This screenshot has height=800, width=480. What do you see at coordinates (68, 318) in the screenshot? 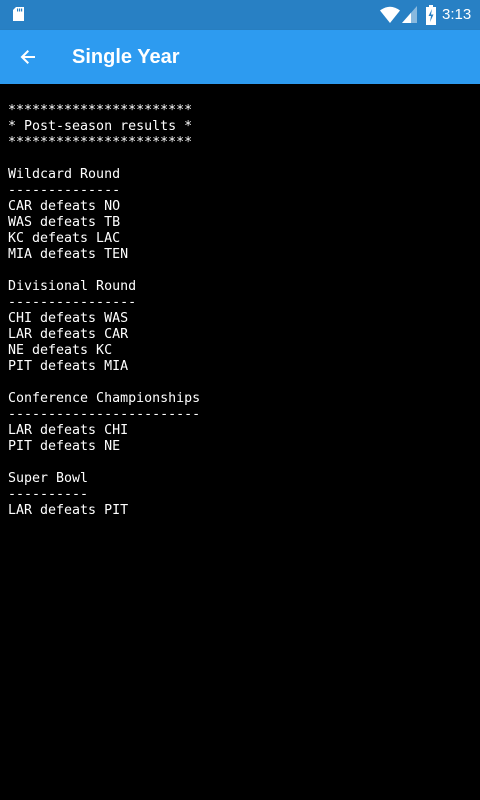
I see `console-line: CHI defeats WAS` at bounding box center [68, 318].